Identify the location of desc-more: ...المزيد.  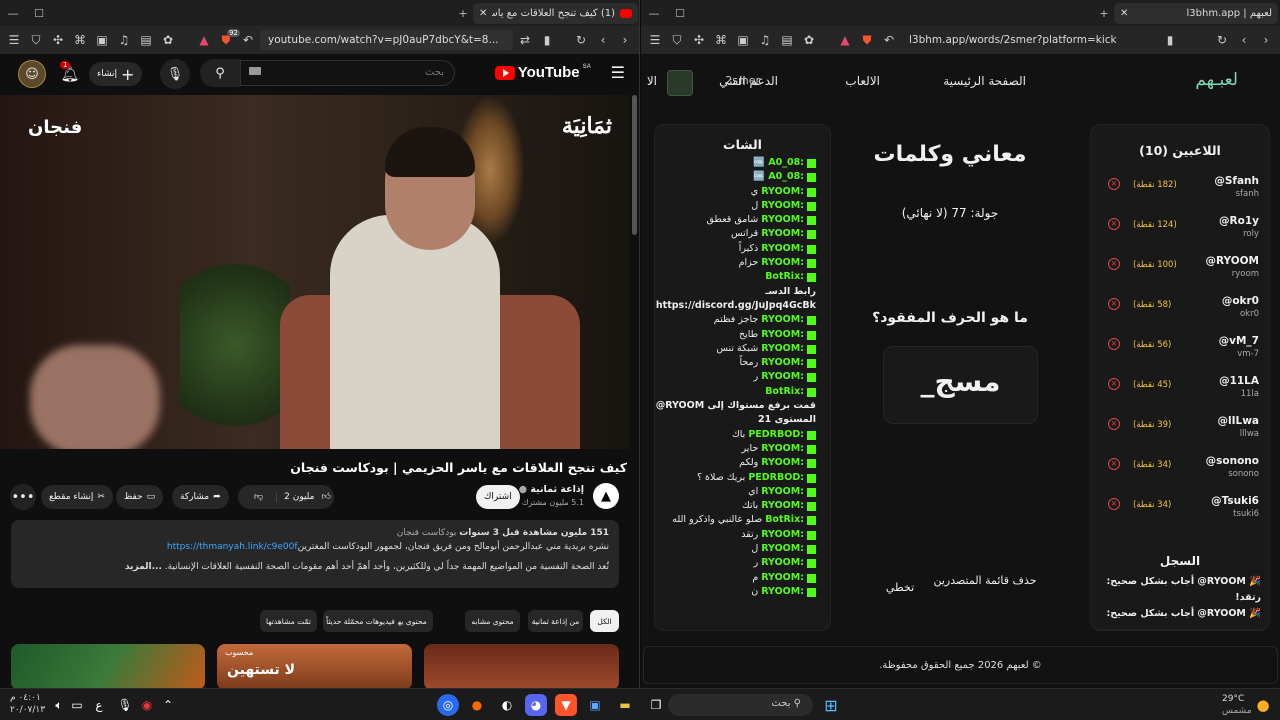
(143, 567).